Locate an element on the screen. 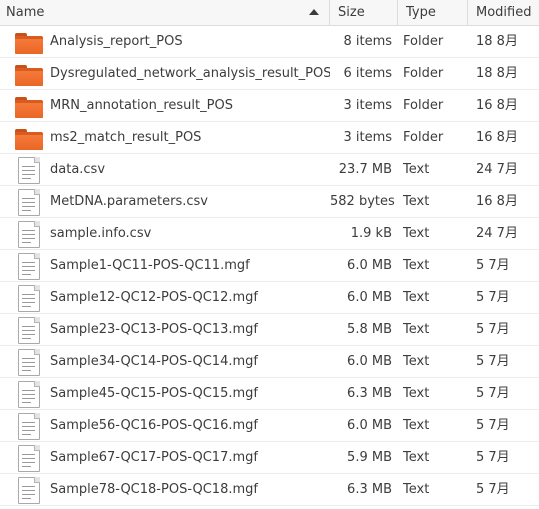  file-row: Sample78-QC18-POS-QC18.mgf 6.3 MB Text 5 7月 is located at coordinates (269, 490).